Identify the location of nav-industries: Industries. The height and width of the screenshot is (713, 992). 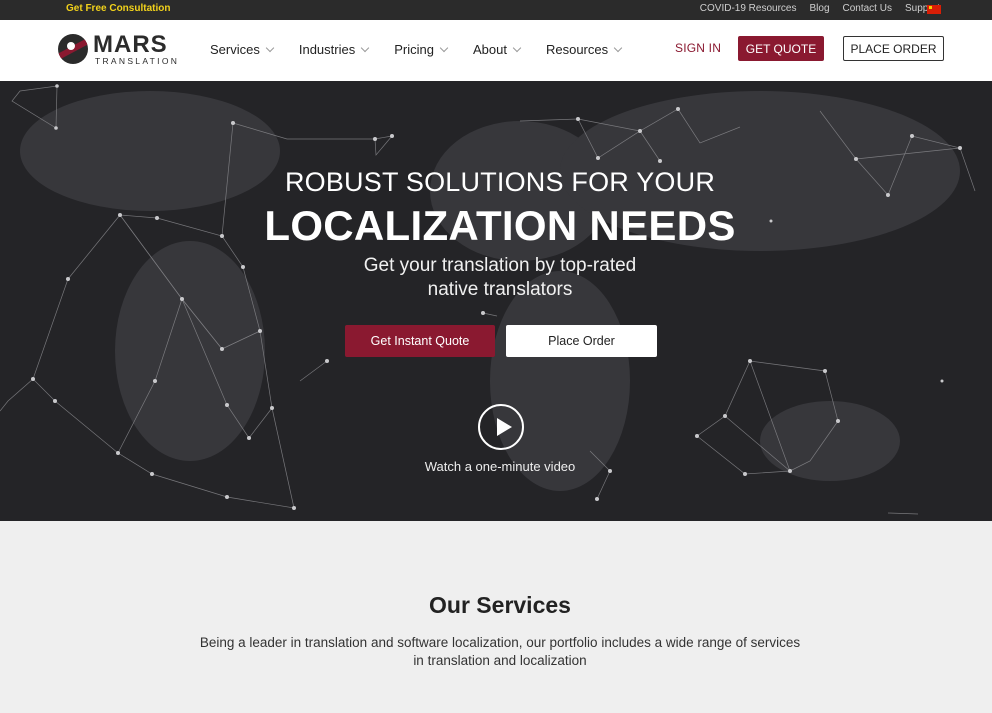
(334, 49).